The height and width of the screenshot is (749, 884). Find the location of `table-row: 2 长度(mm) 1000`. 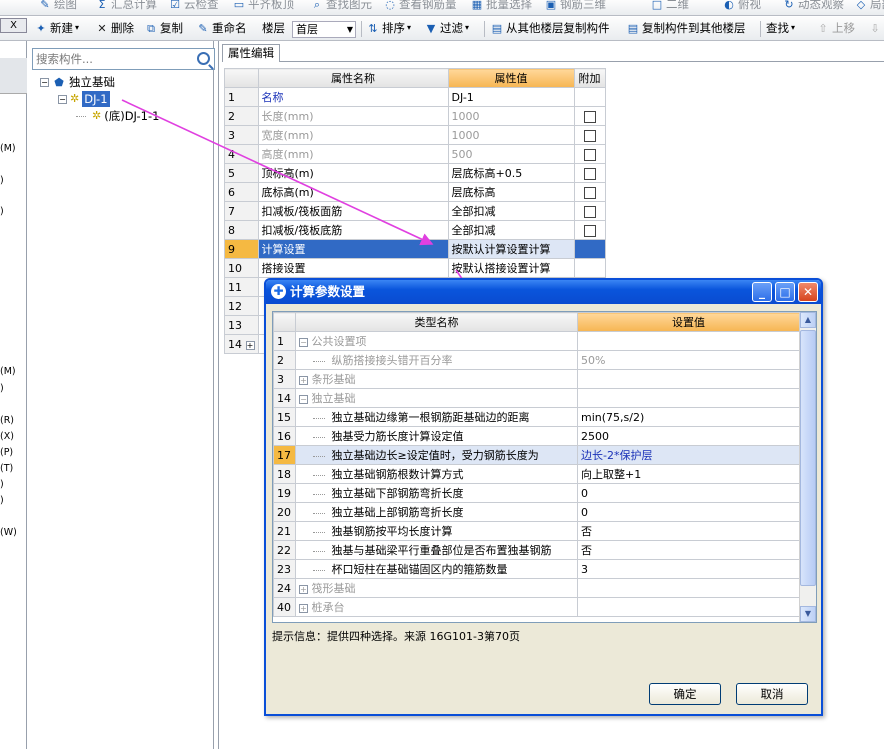

table-row: 2 长度(mm) 1000 is located at coordinates (415, 116).